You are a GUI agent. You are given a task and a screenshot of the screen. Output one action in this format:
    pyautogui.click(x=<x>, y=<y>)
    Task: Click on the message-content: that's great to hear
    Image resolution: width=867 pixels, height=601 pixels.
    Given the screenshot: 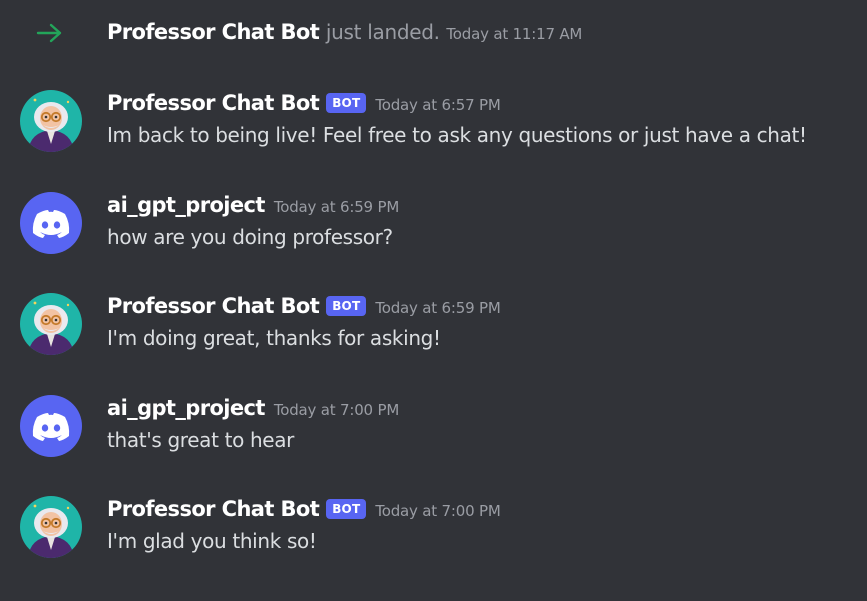 What is the action you would take?
    pyautogui.click(x=201, y=440)
    